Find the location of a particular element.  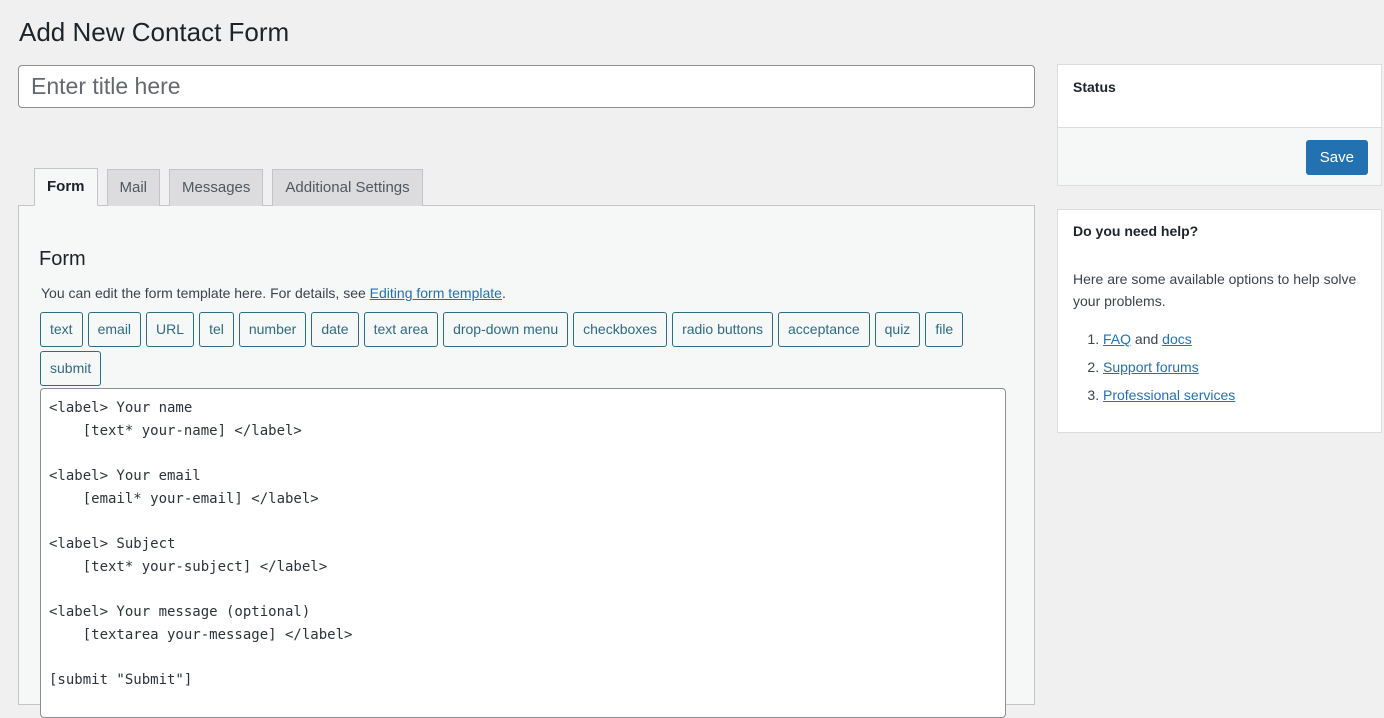

description-suffix: . is located at coordinates (503, 293).